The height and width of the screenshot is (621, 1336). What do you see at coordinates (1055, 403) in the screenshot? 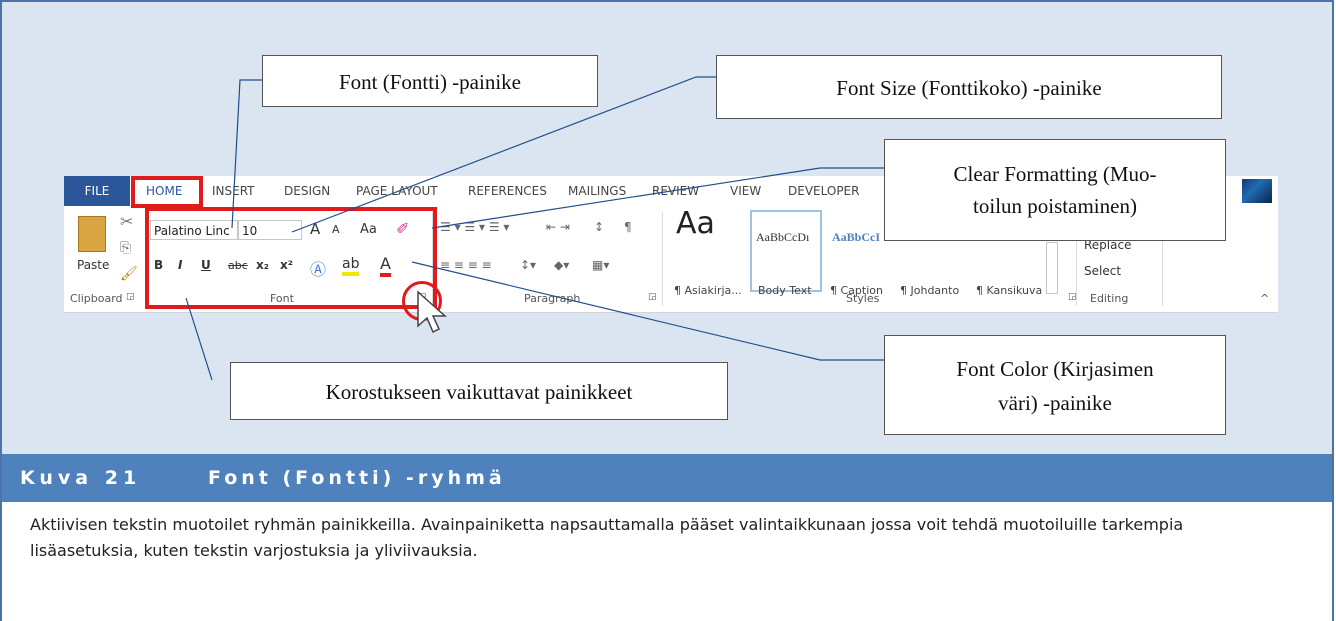
I see `callout-font-color-line2: väri) -painike` at bounding box center [1055, 403].